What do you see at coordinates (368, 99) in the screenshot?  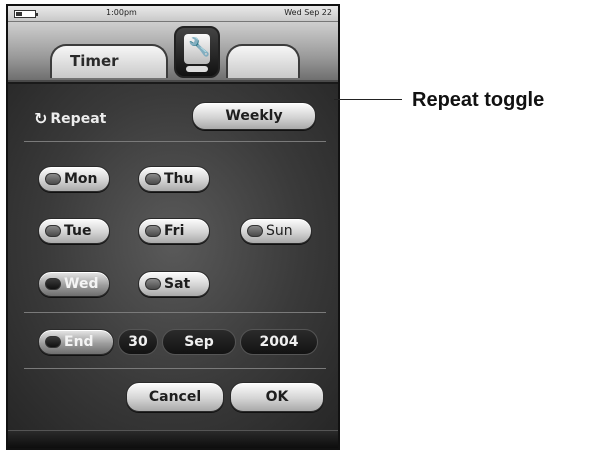 I see `callout-leader-line` at bounding box center [368, 99].